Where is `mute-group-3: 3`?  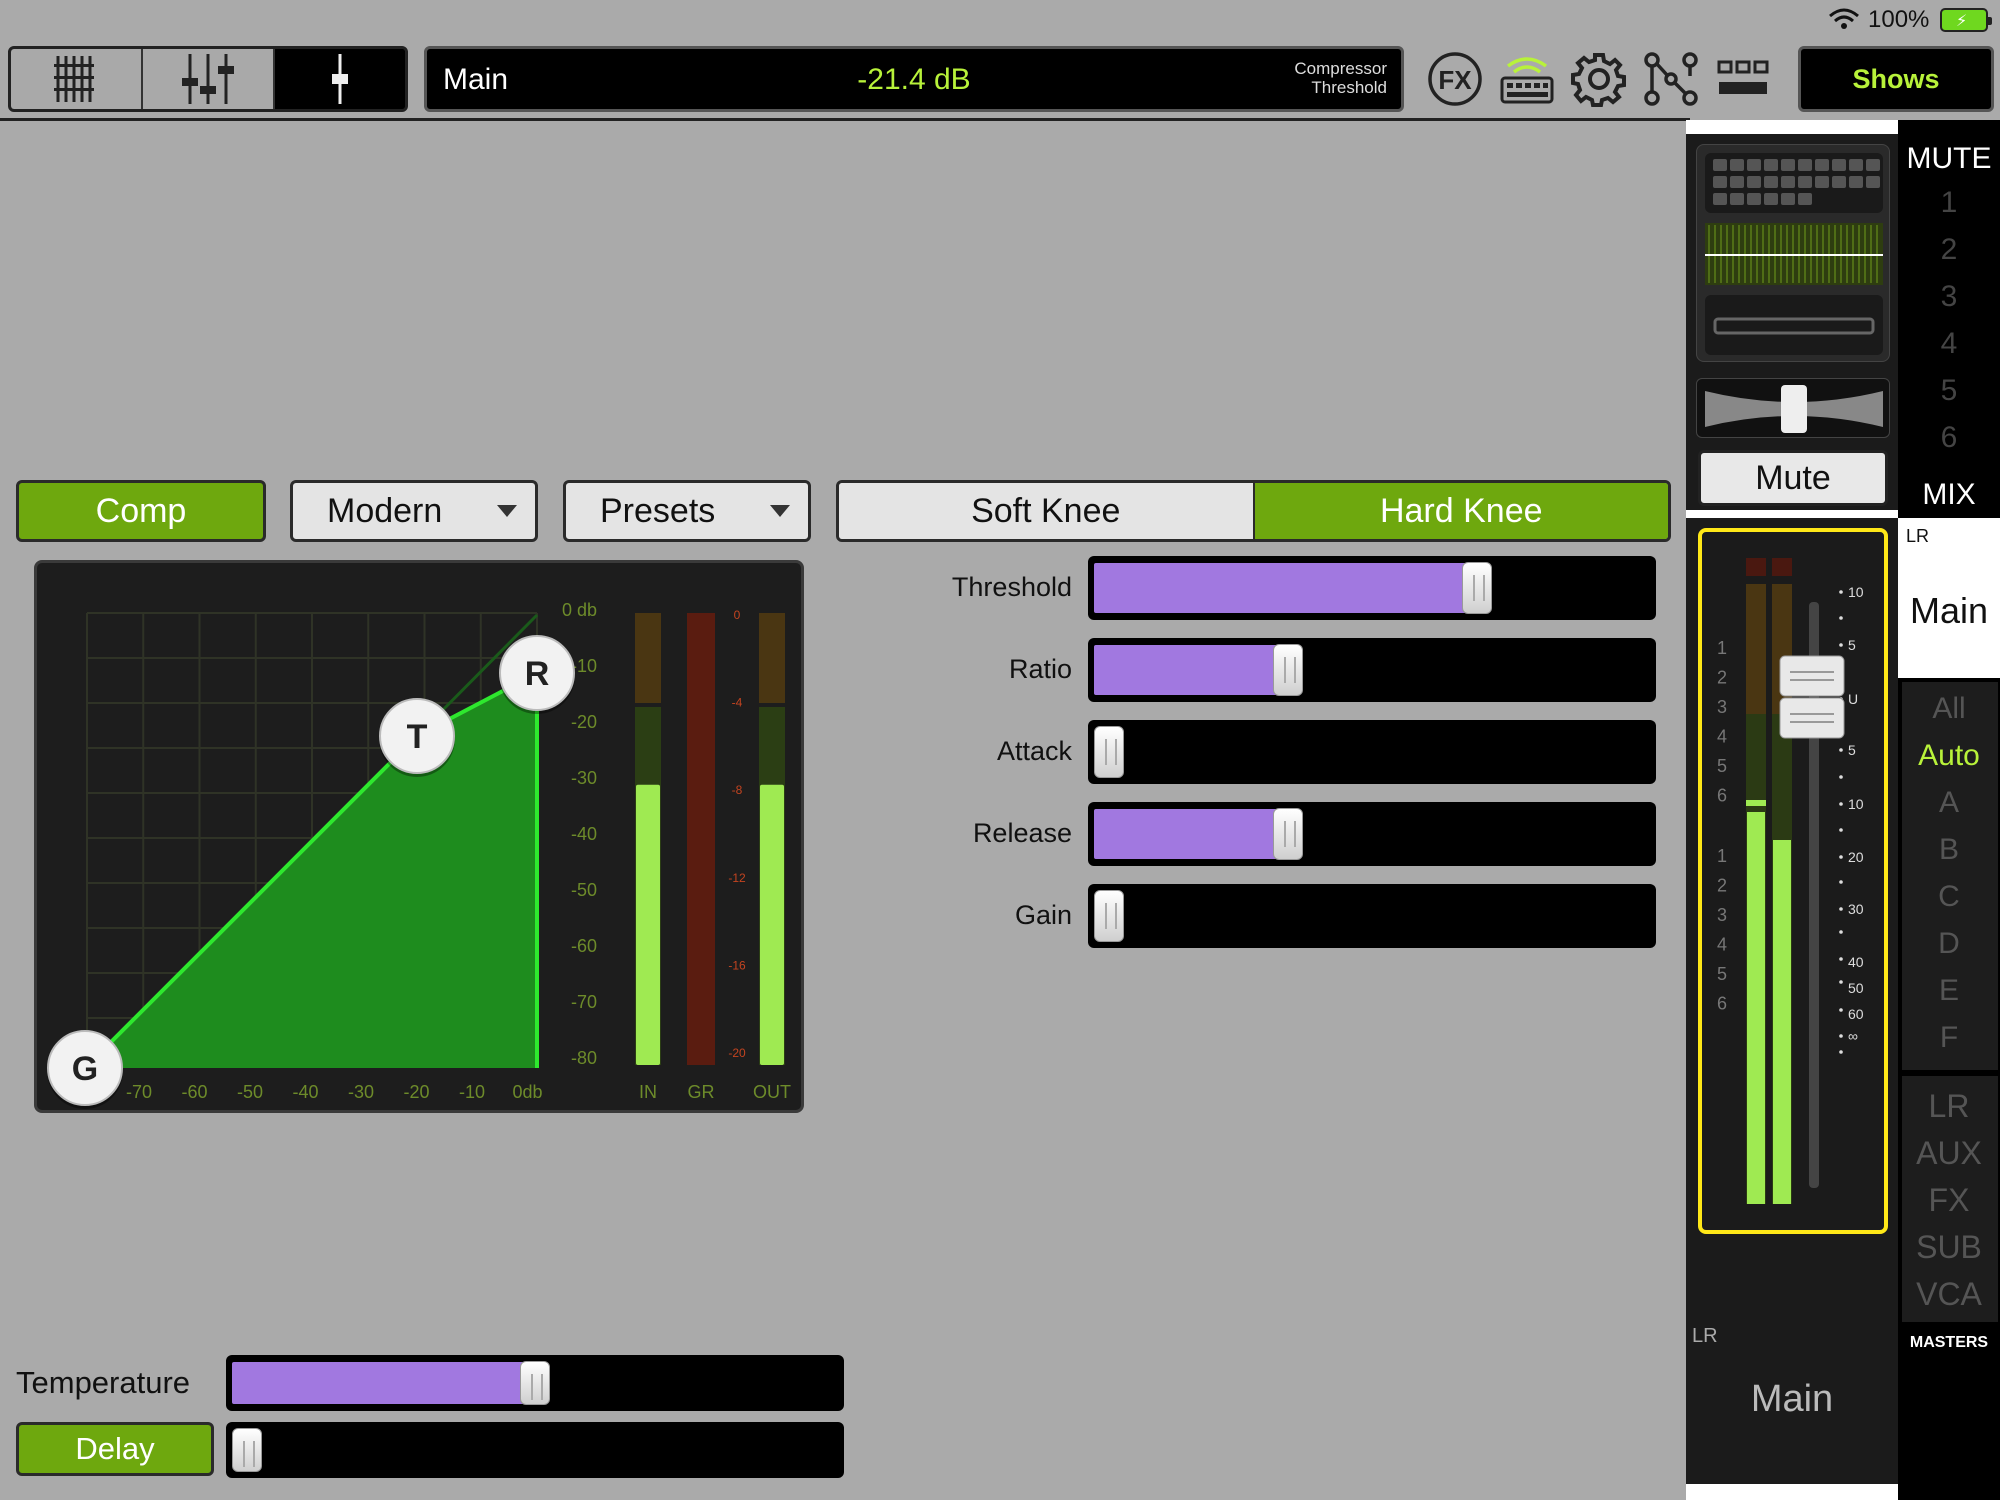
mute-group-3: 3 is located at coordinates (1949, 297).